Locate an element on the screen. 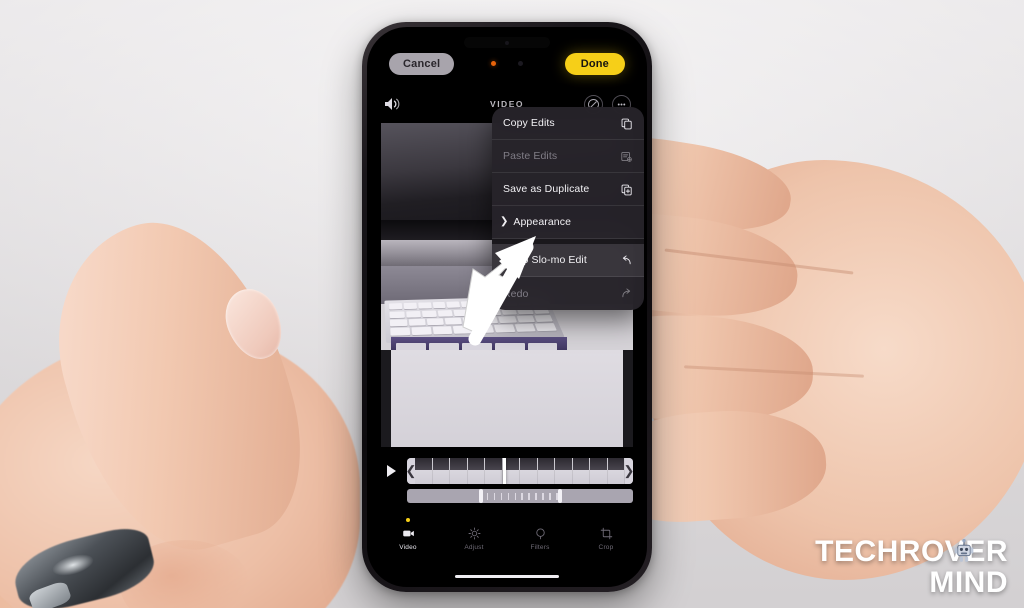  menu-item-left-group: Copy Edits is located at coordinates (529, 123).